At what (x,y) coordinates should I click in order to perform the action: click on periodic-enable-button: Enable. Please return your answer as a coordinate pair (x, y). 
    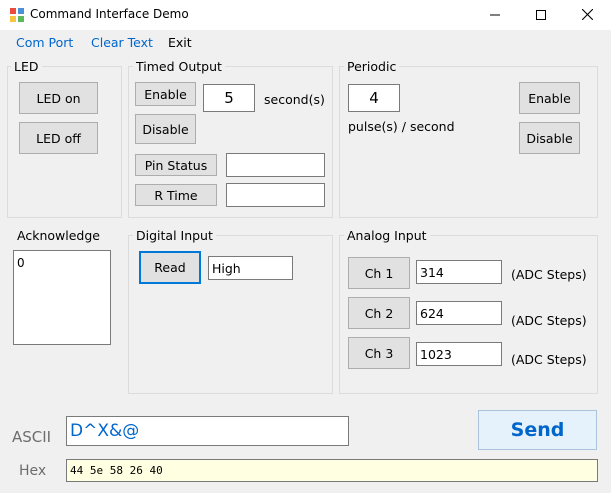
    Looking at the image, I should click on (549, 98).